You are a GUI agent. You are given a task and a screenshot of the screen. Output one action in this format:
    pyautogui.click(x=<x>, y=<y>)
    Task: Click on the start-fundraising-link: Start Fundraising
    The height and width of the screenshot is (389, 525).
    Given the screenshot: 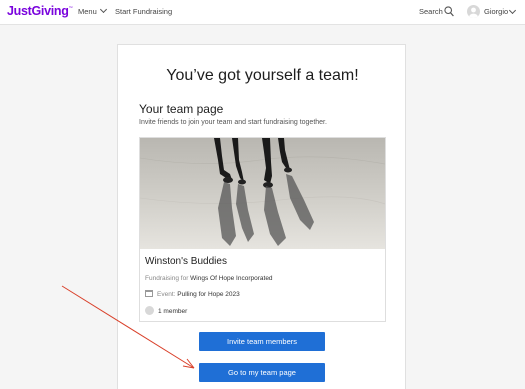 What is the action you would take?
    pyautogui.click(x=143, y=11)
    